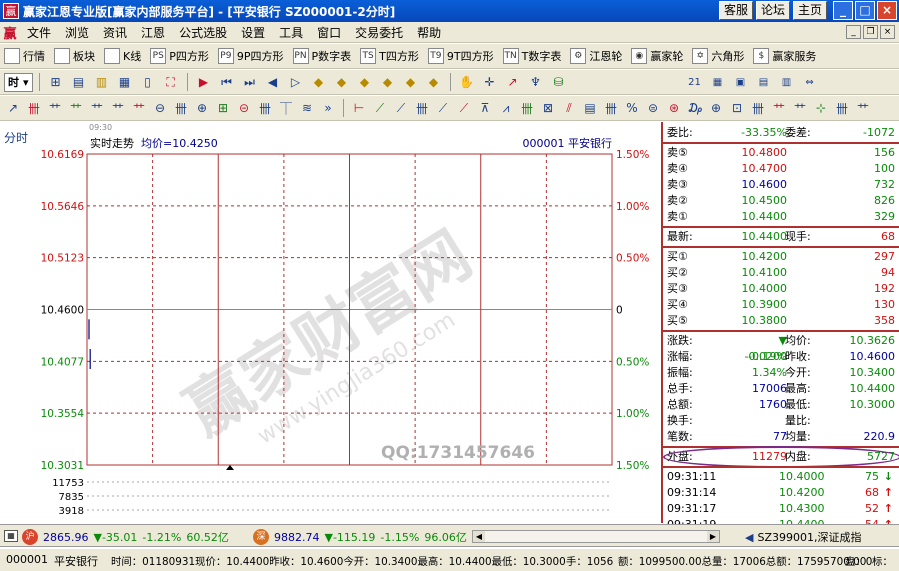  I want to click on menu-formula-screen: 公式选股, so click(203, 32).